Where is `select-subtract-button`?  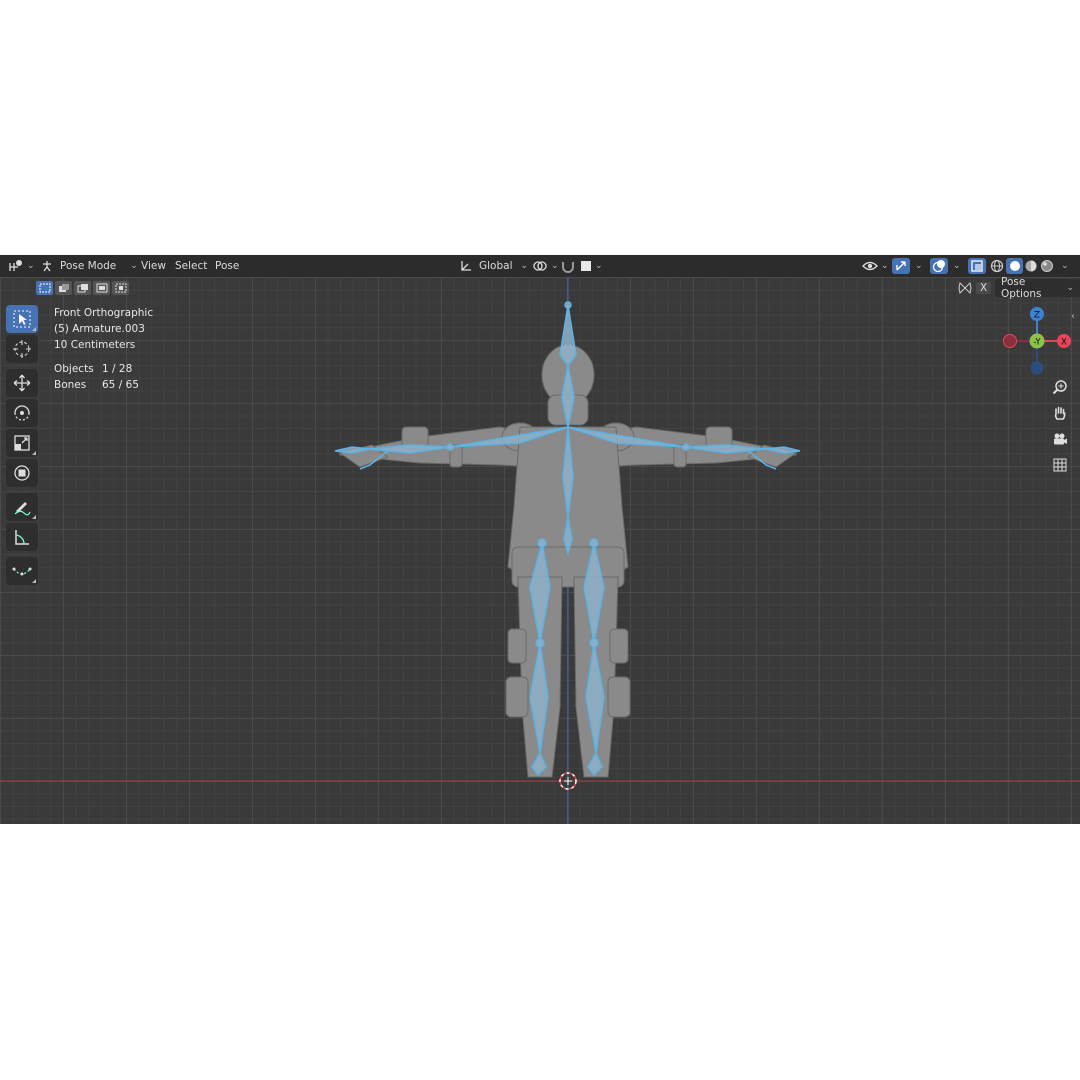 select-subtract-button is located at coordinates (82, 288).